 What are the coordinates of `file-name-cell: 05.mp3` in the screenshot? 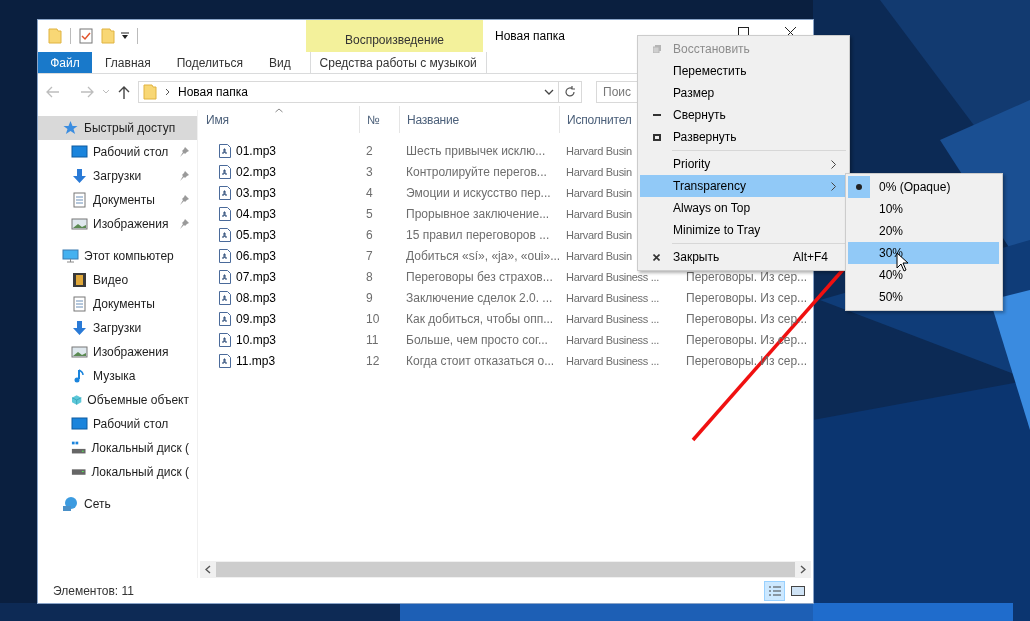 It's located at (278, 234).